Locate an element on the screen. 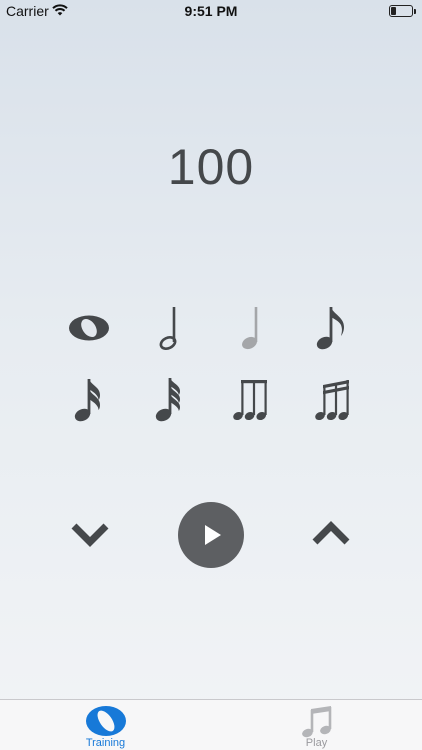  battery-icon is located at coordinates (401, 11).